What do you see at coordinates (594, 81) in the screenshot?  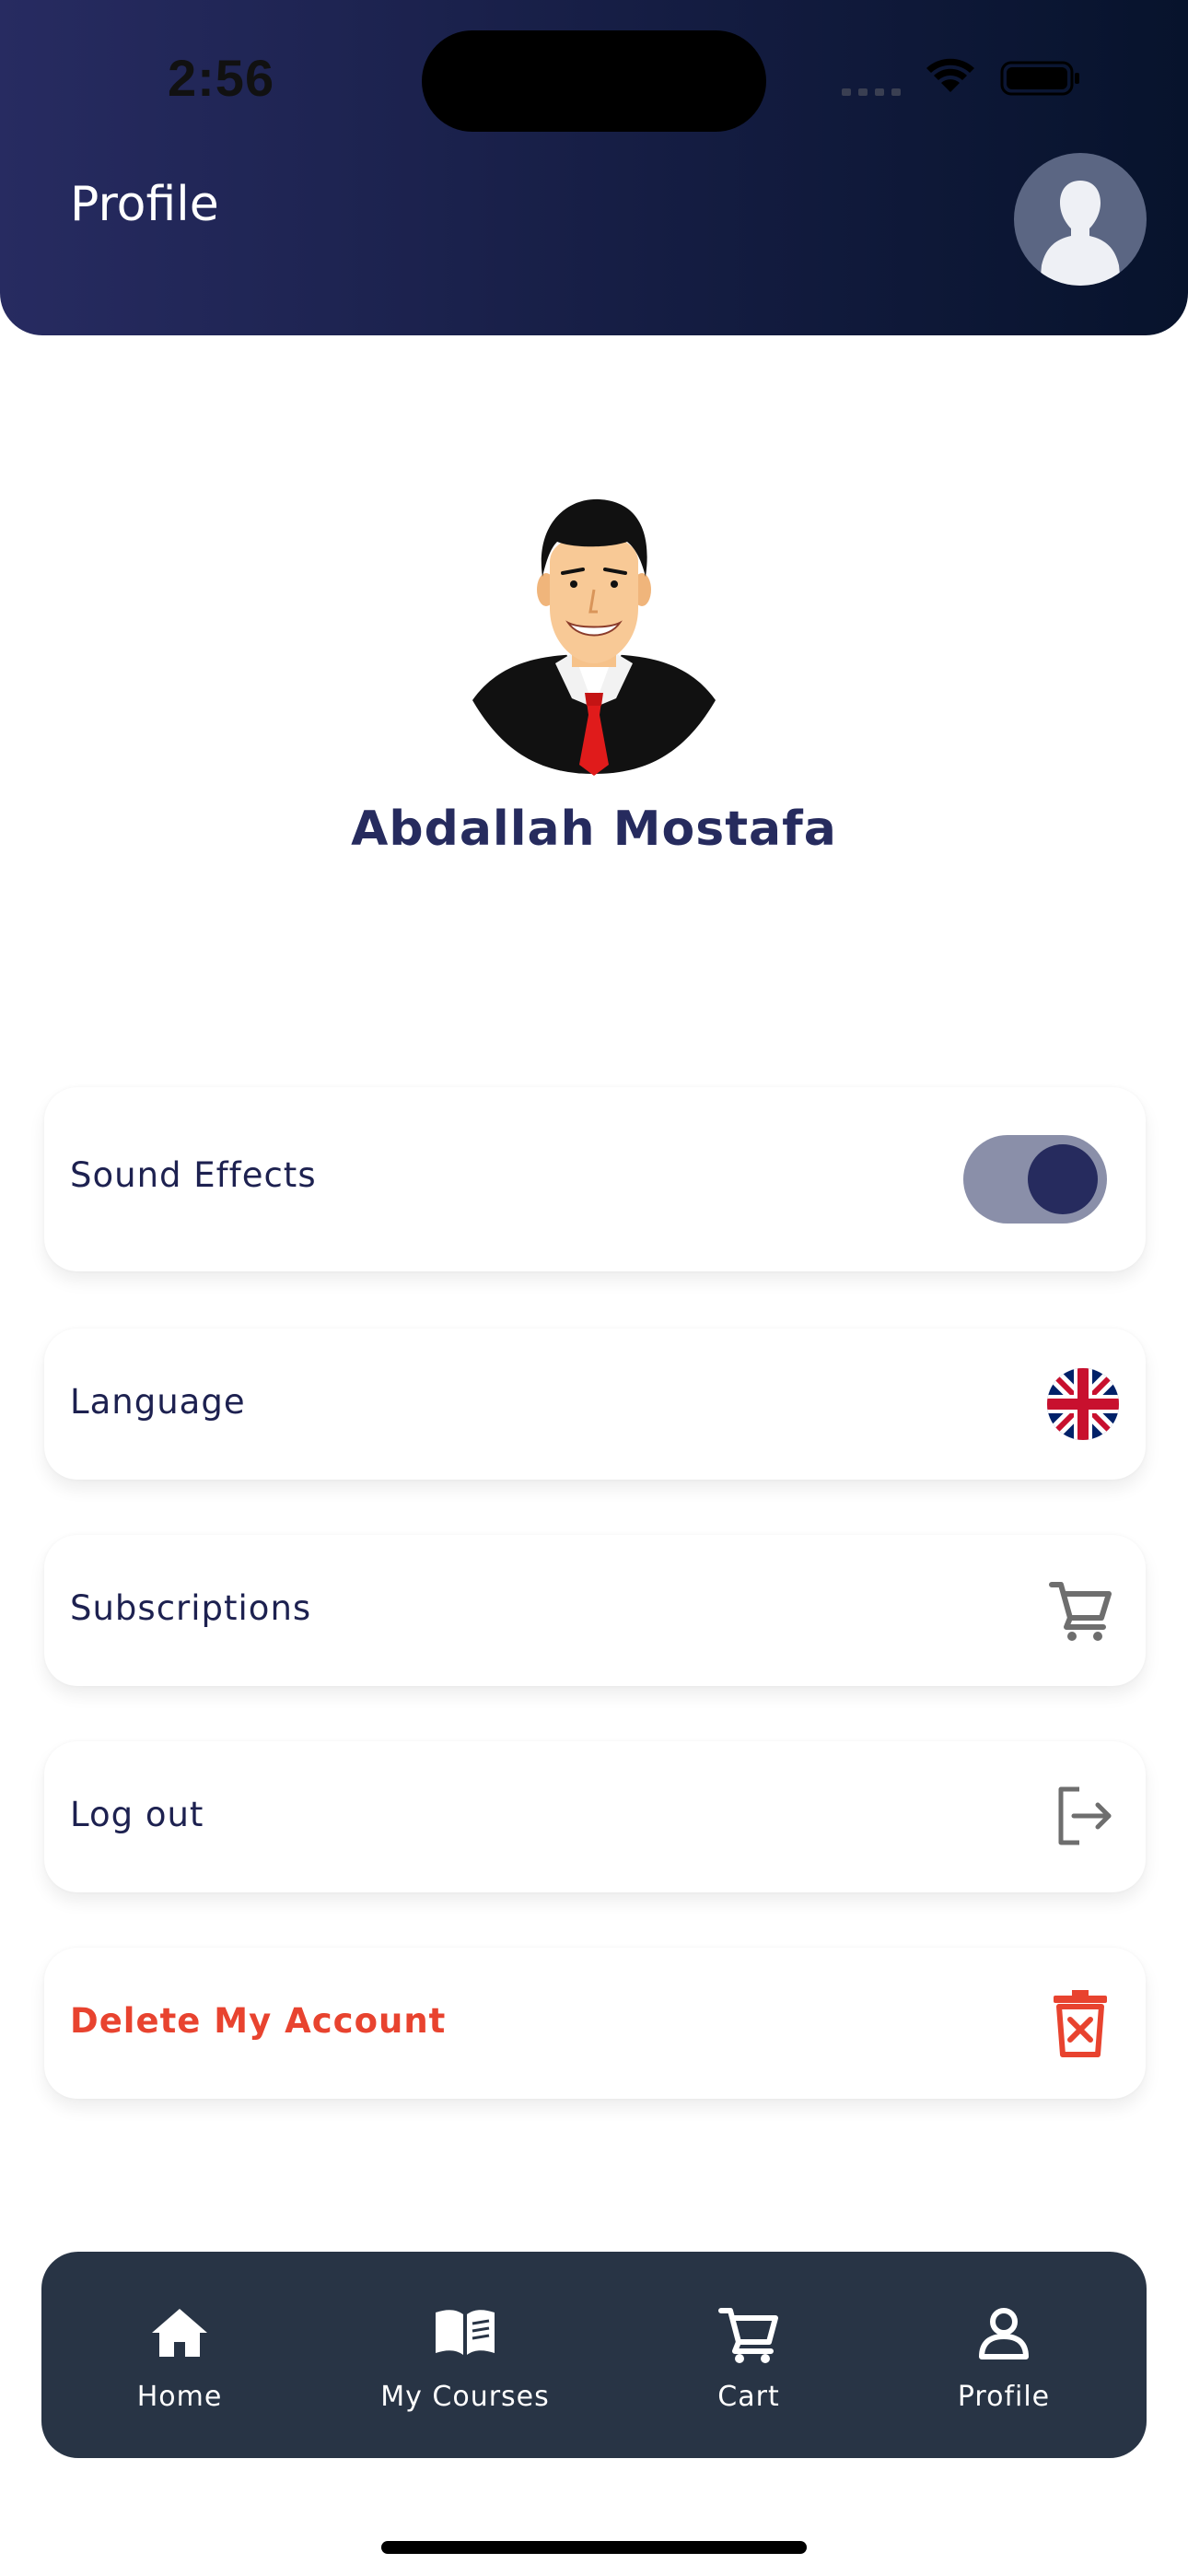 I see `dynamic-island` at bounding box center [594, 81].